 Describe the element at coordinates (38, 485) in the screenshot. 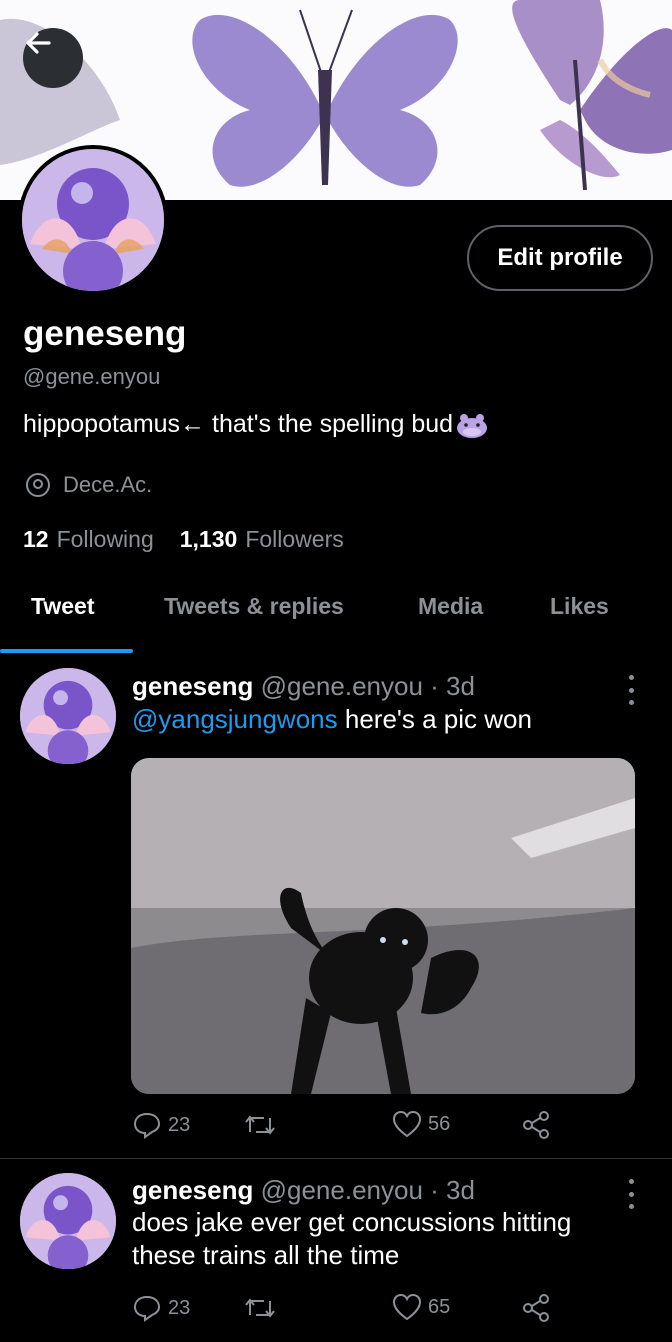

I see `location-pin-icon` at that location.